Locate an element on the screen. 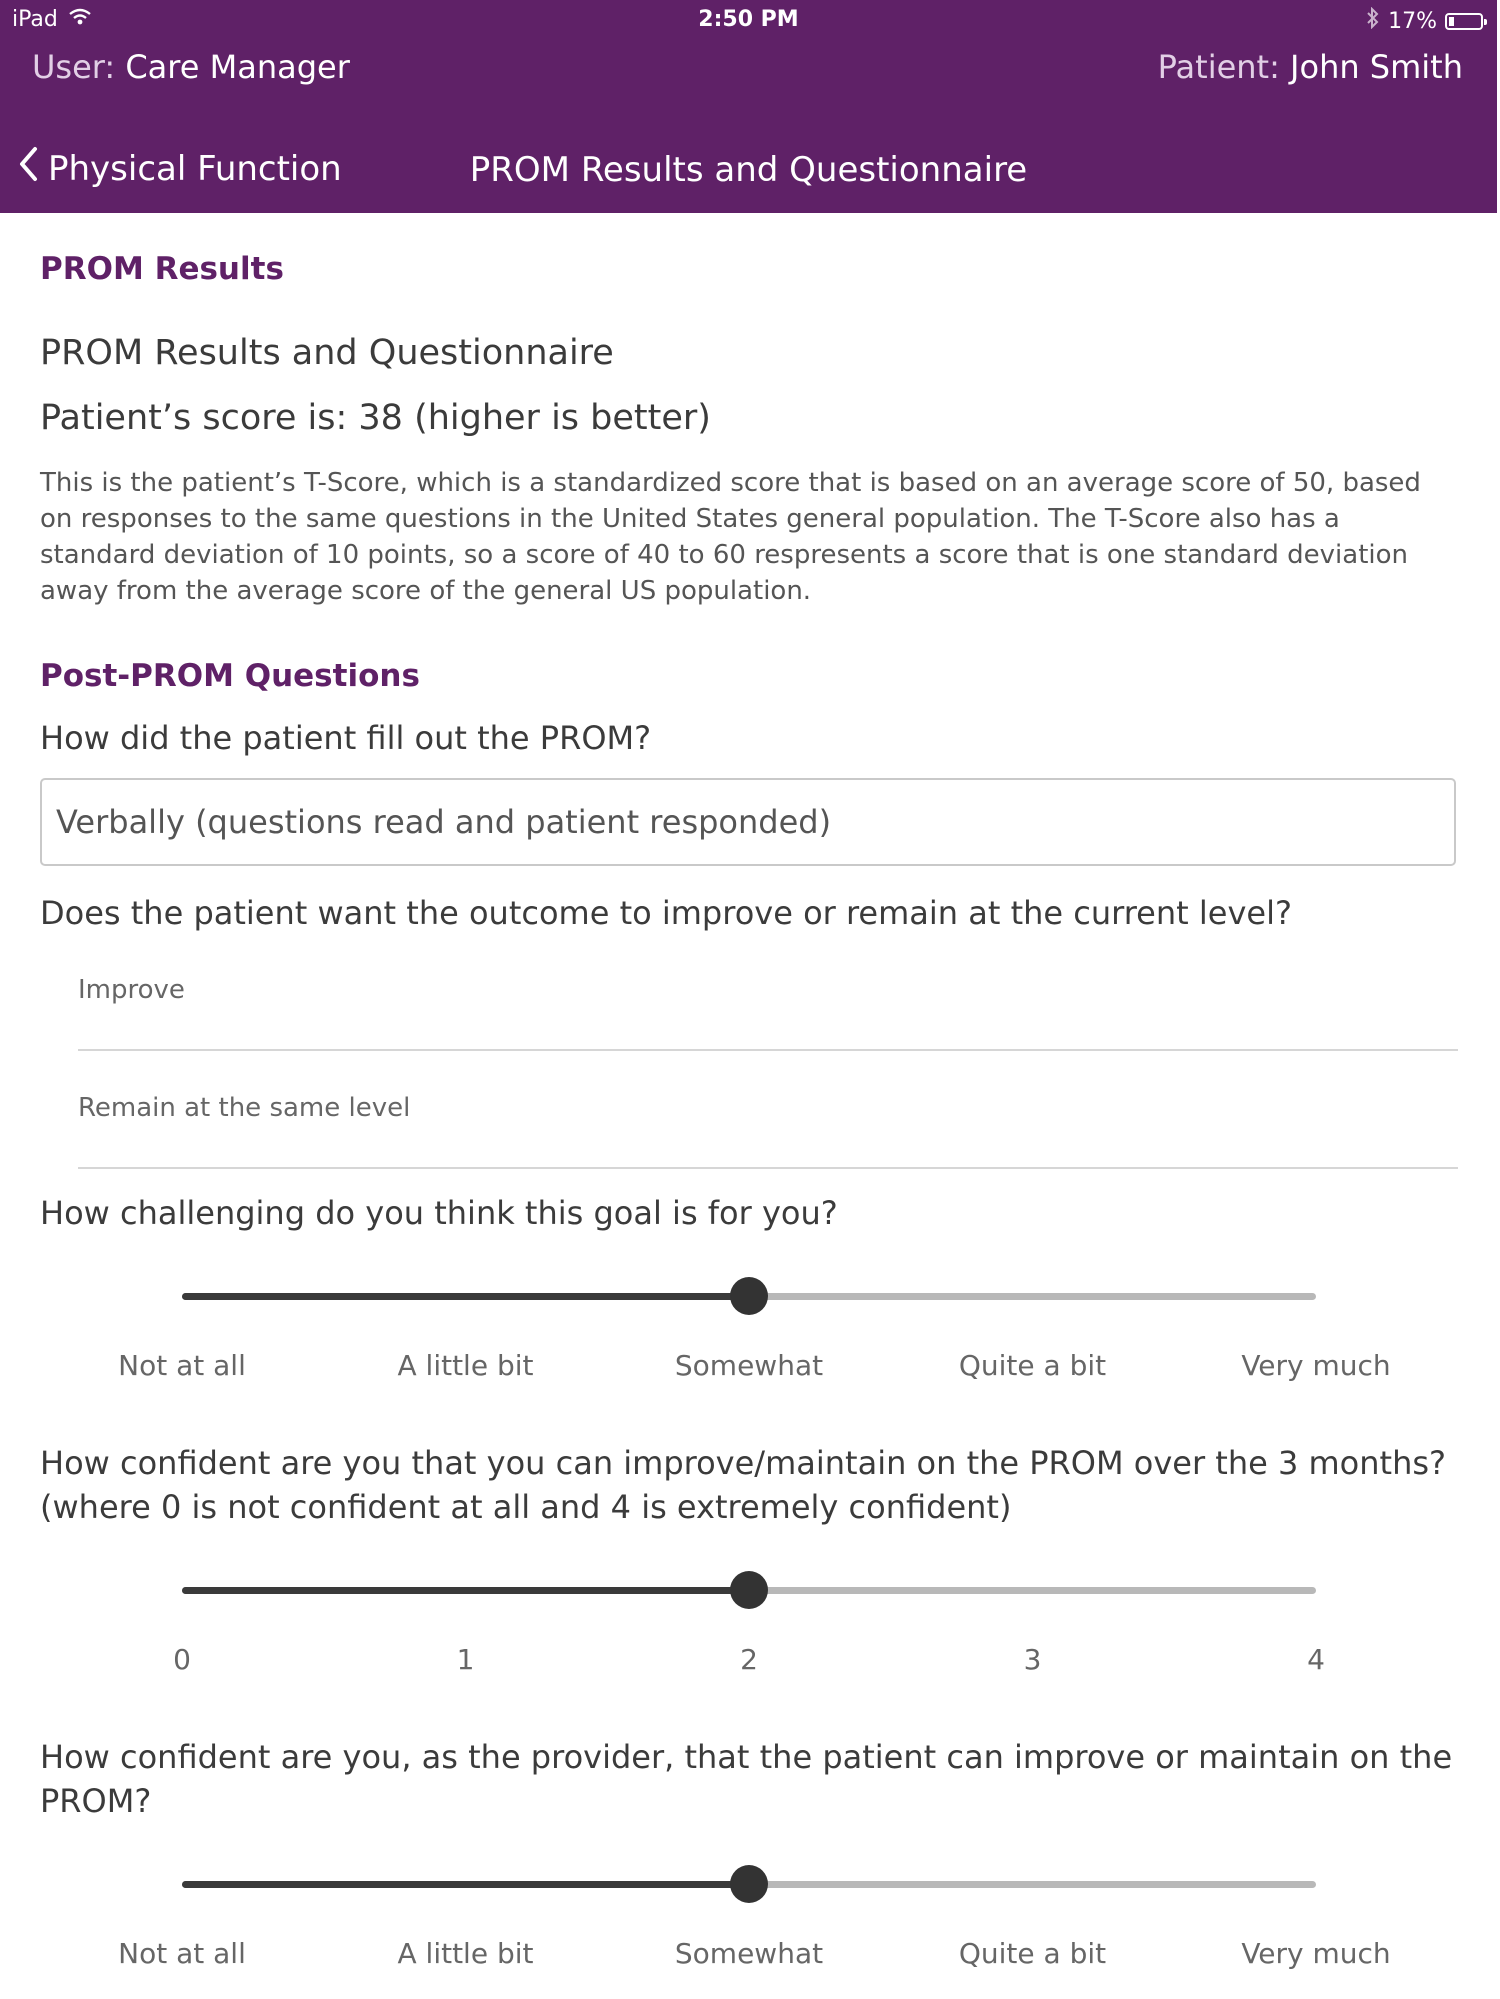 Image resolution: width=1500 pixels, height=1999 pixels. provider-confidence-tick-label: Very much is located at coordinates (1316, 1953).